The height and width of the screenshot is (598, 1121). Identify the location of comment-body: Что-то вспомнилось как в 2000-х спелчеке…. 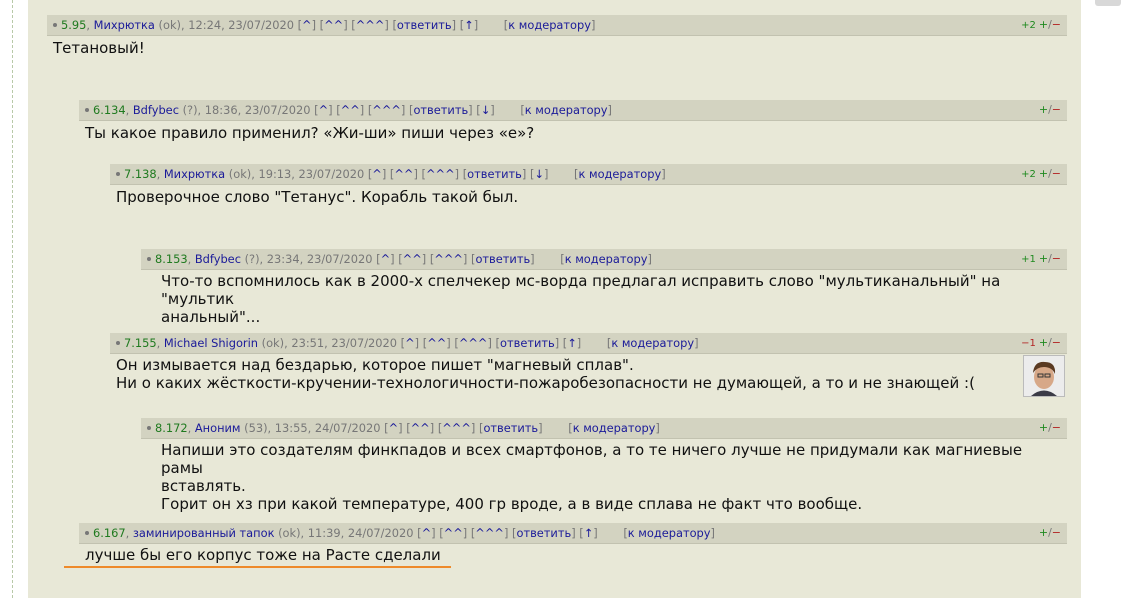
(614, 299).